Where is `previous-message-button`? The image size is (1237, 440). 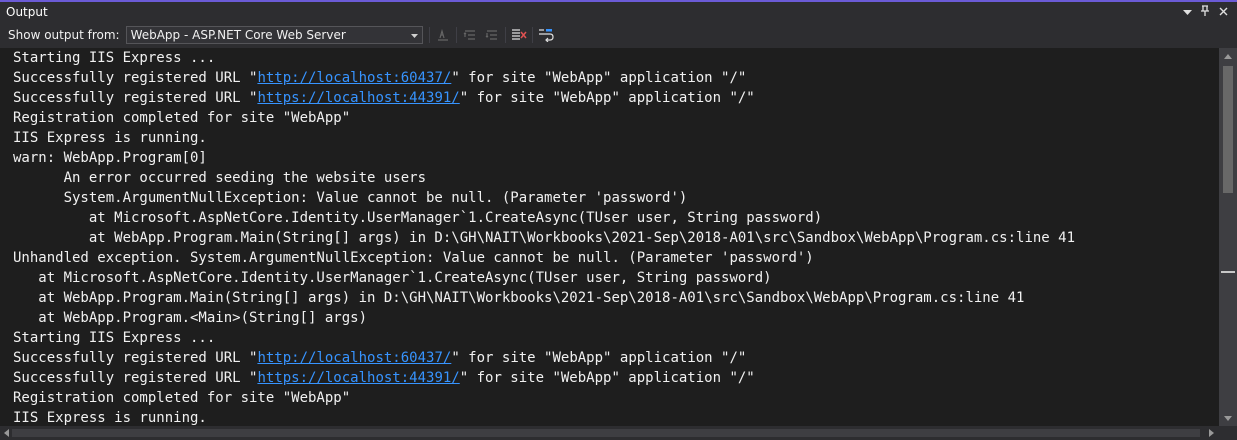
previous-message-button is located at coordinates (470, 35).